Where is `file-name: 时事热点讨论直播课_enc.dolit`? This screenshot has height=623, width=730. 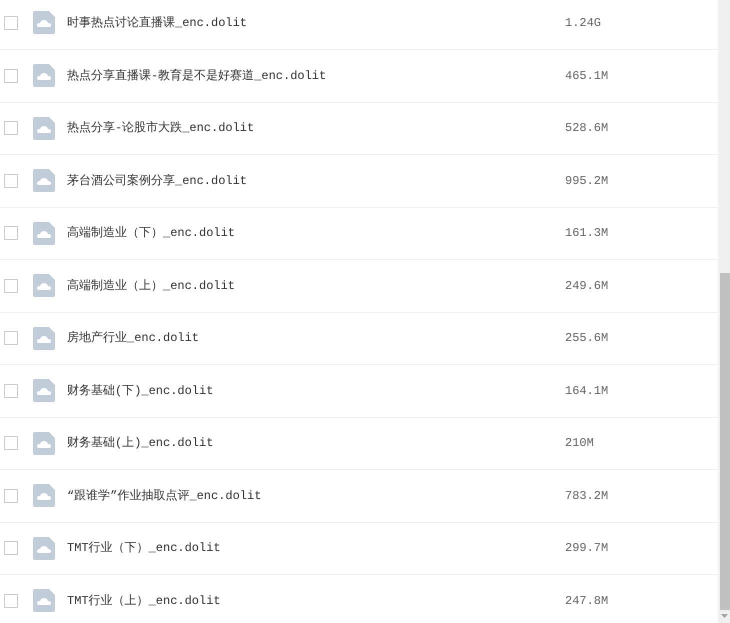 file-name: 时事热点讨论直播课_enc.dolit is located at coordinates (316, 23).